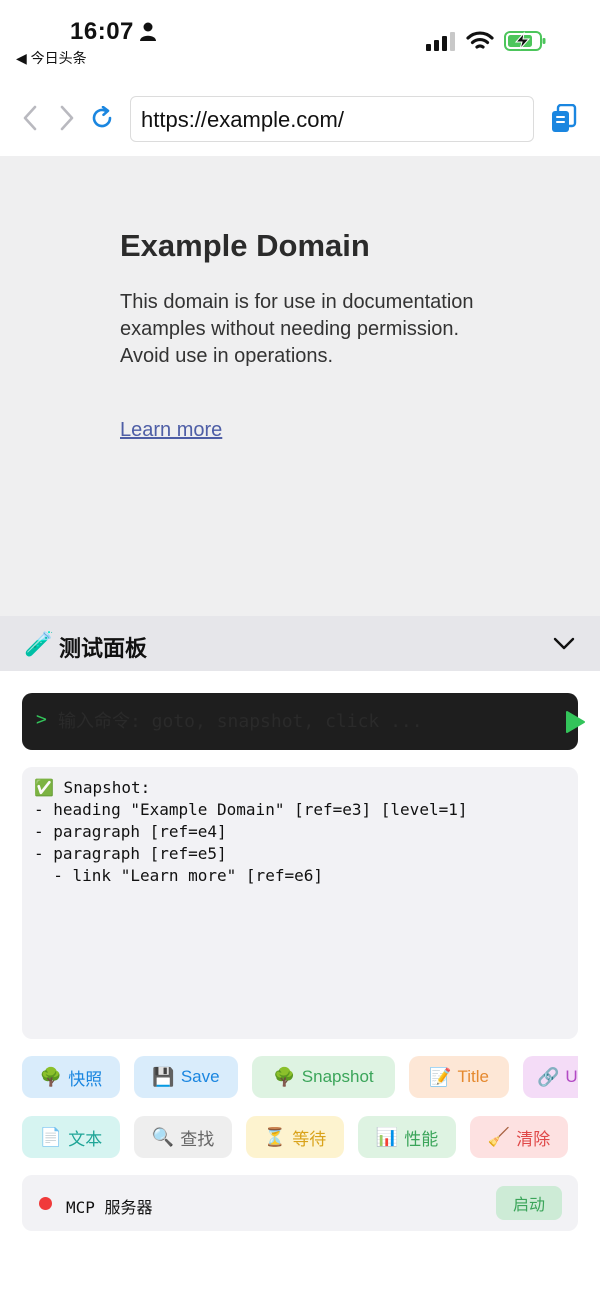 The height and width of the screenshot is (1298, 600). What do you see at coordinates (85, 1079) in the screenshot?
I see `button-label: 快照` at bounding box center [85, 1079].